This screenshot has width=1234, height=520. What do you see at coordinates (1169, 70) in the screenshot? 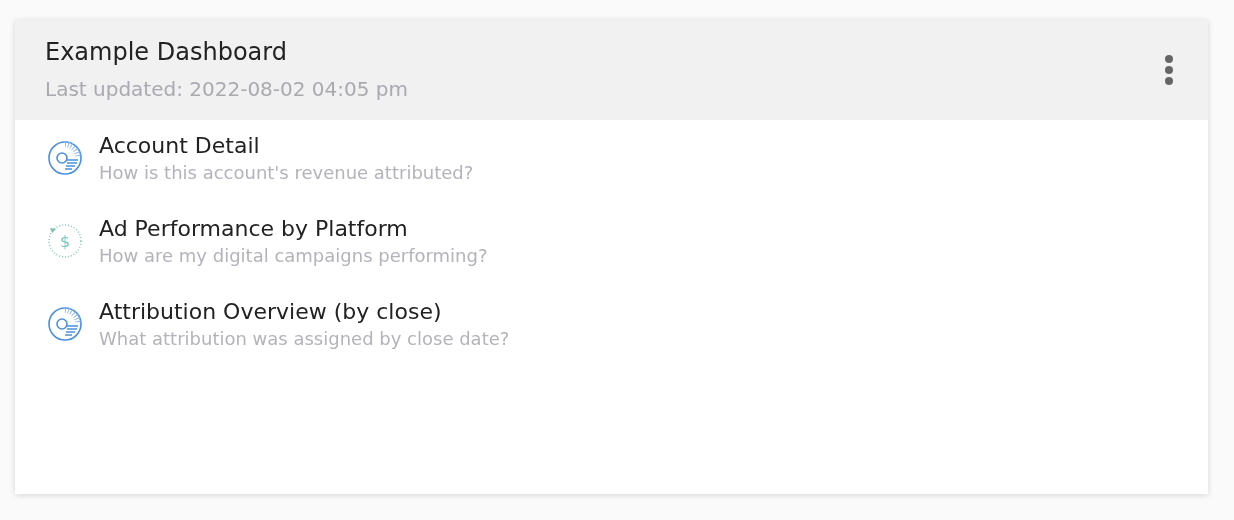
I see `kebab-icon` at bounding box center [1169, 70].